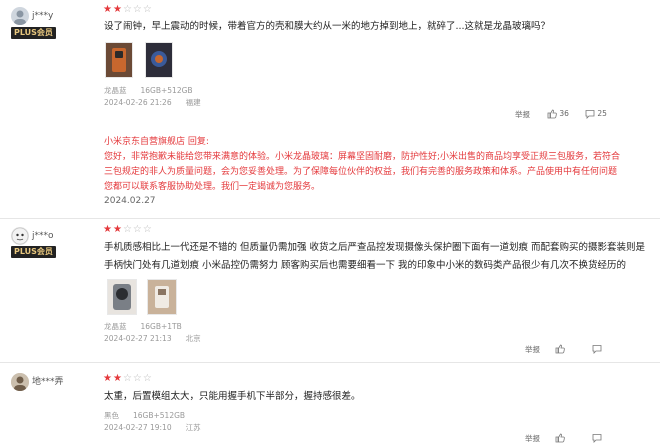 The width and height of the screenshot is (660, 445). I want to click on review-meta: 龙晶蓝 16GB+1TB, so click(150, 326).